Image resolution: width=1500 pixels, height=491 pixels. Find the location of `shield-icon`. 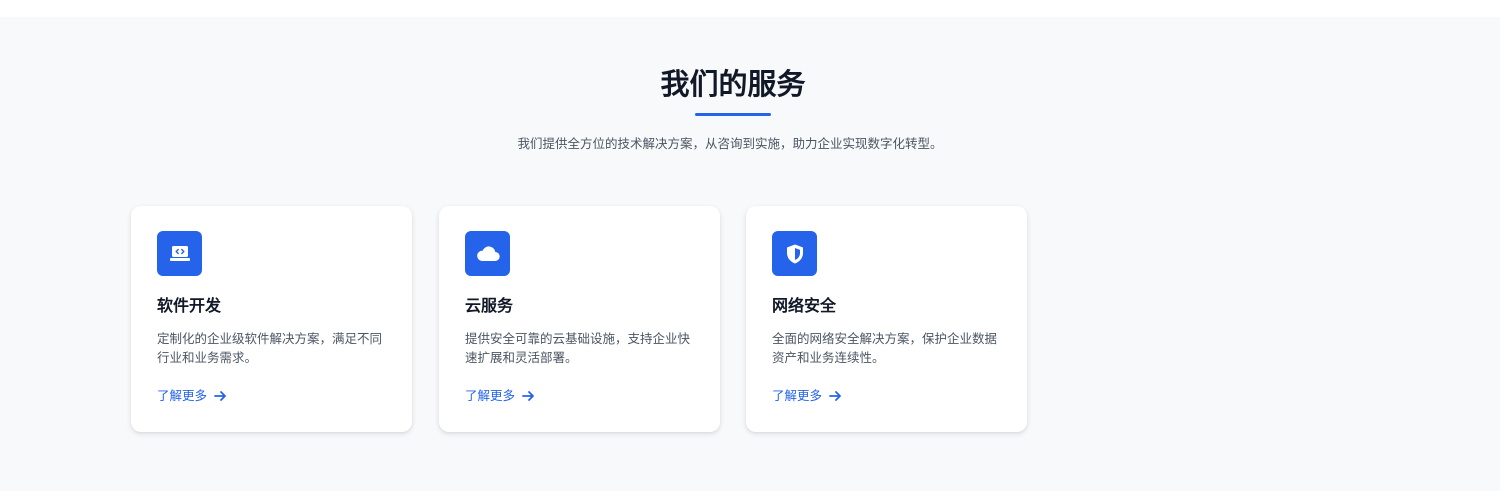

shield-icon is located at coordinates (794, 253).